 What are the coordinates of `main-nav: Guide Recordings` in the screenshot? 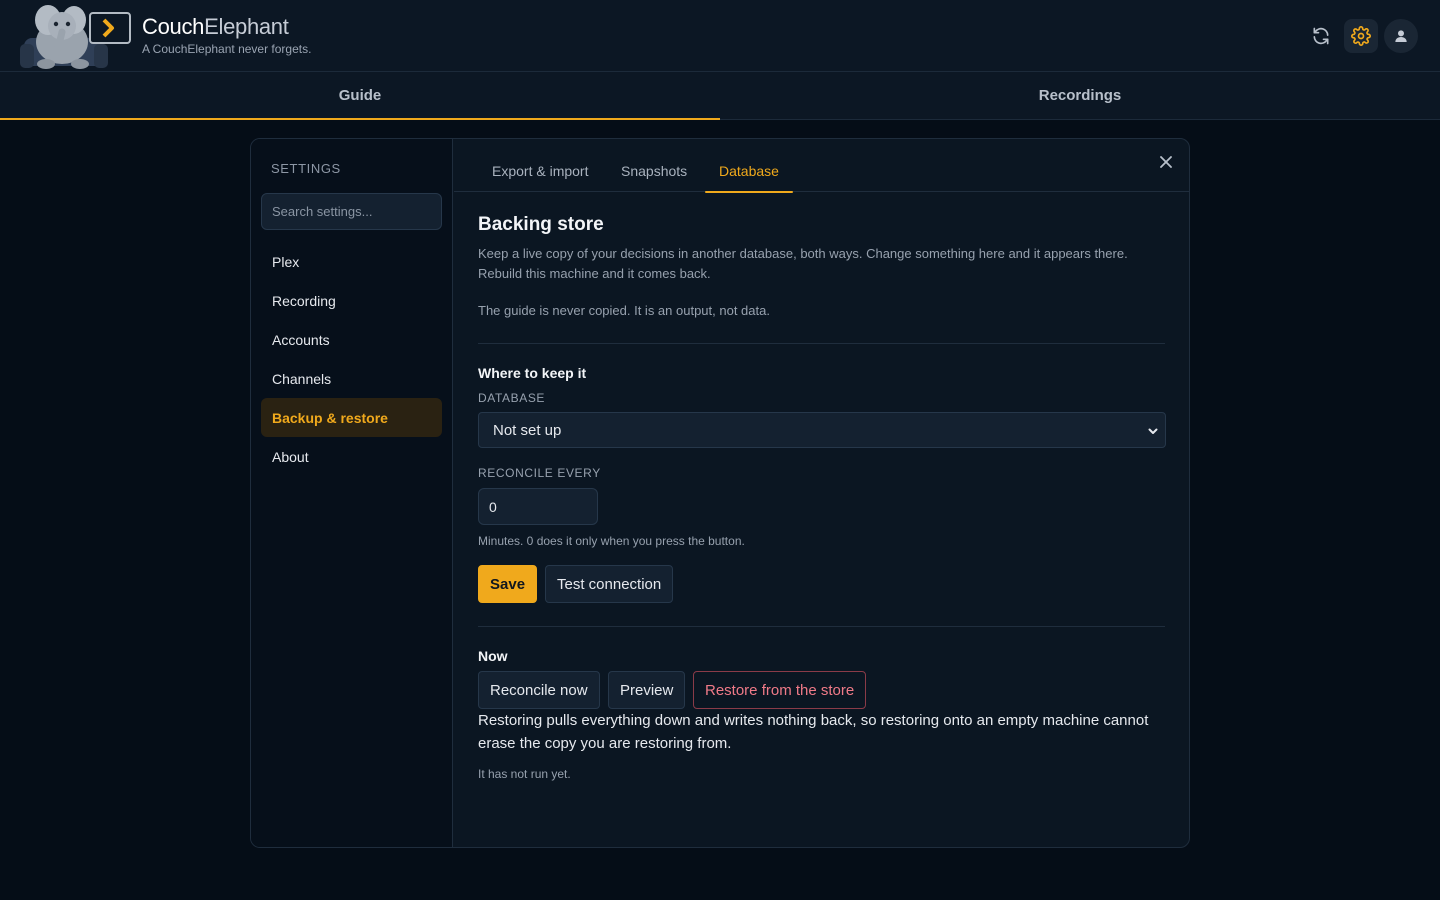 It's located at (720, 96).